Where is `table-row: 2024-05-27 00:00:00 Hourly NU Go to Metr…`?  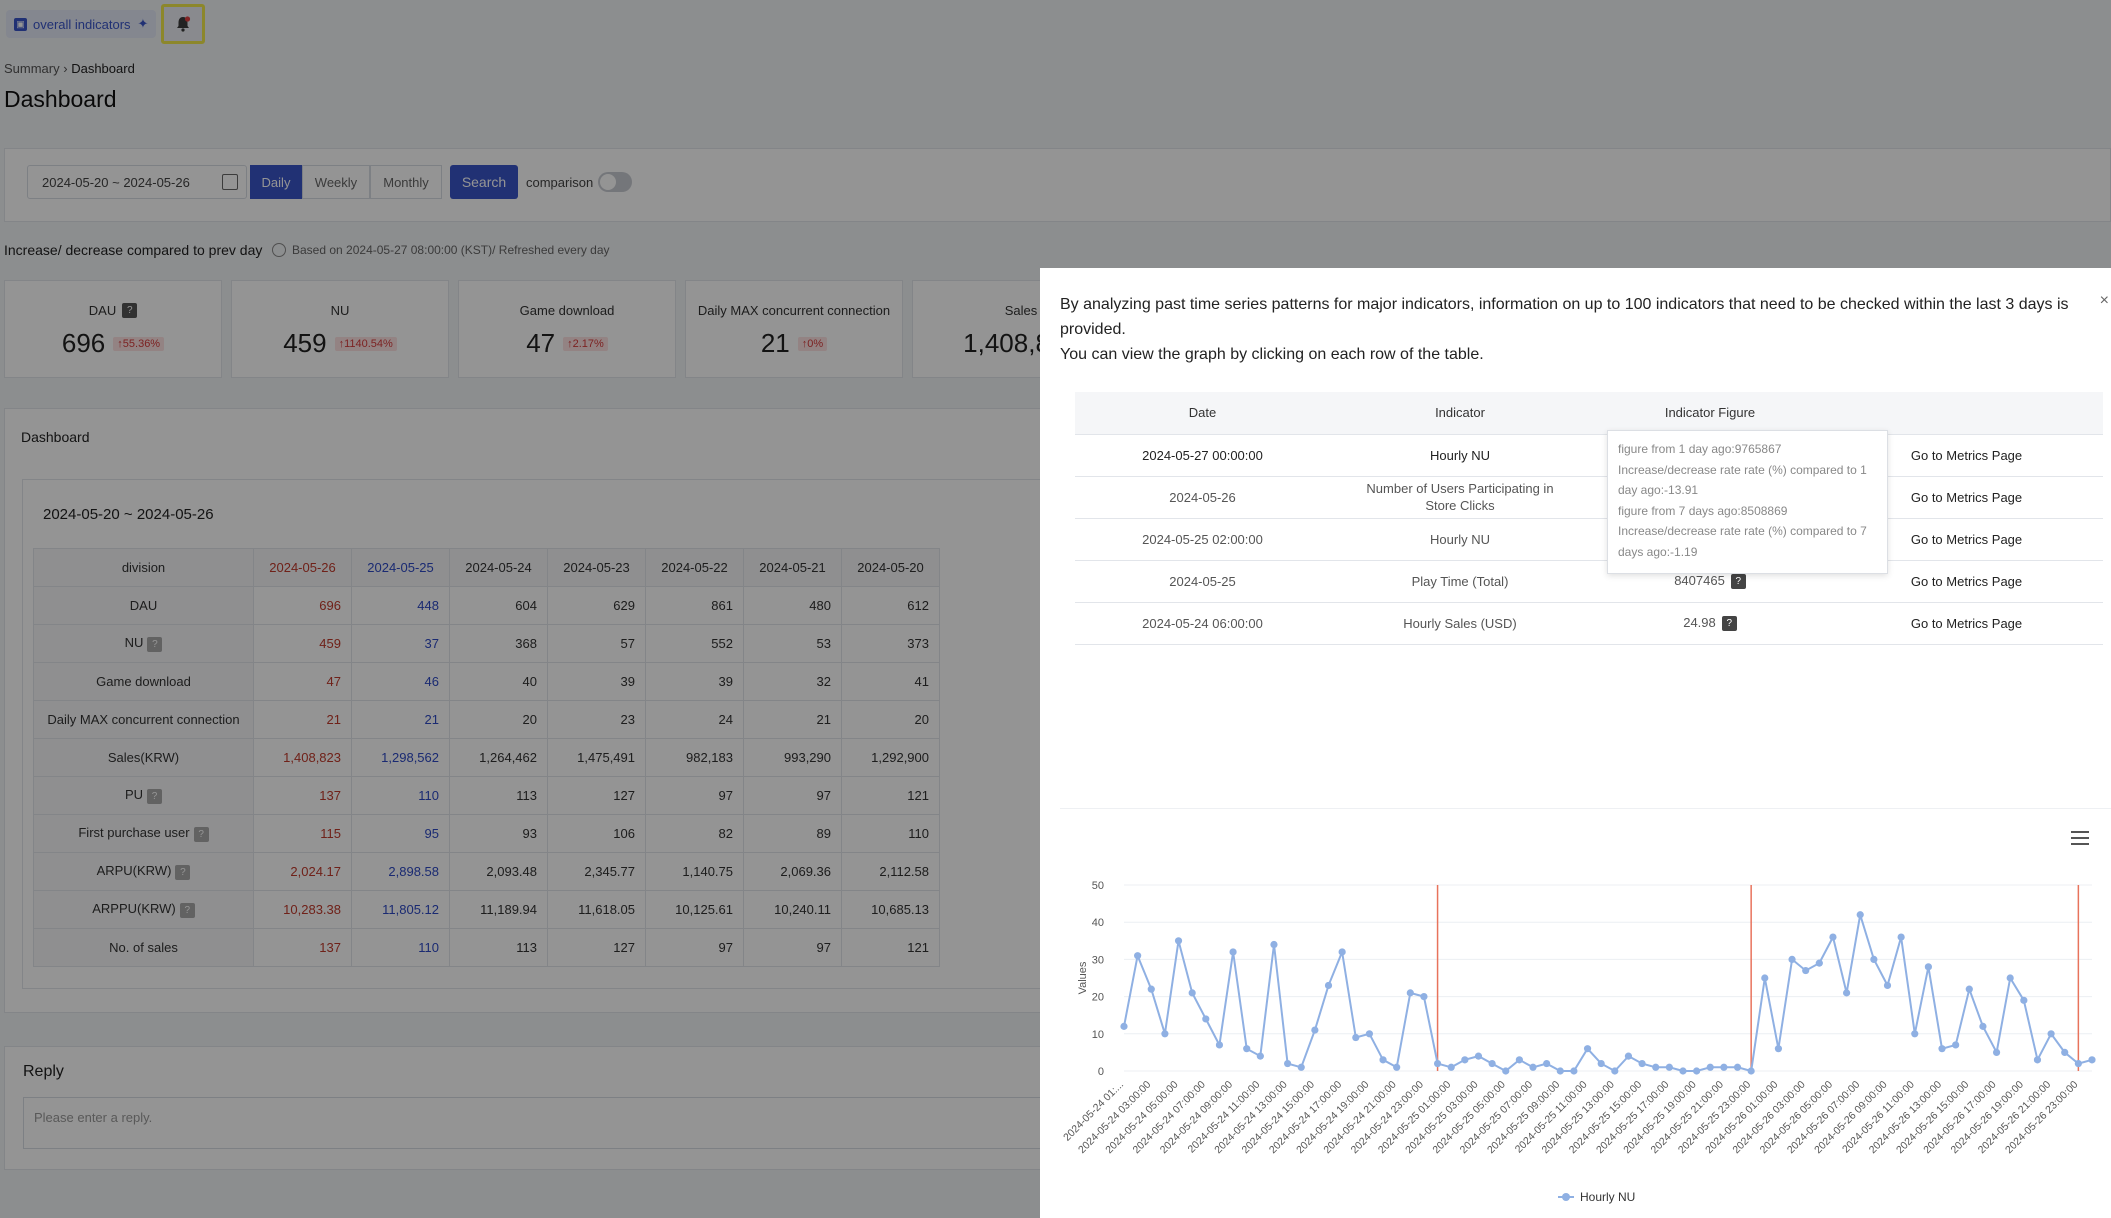
table-row: 2024-05-27 00:00:00 Hourly NU Go to Metr… is located at coordinates (1589, 455).